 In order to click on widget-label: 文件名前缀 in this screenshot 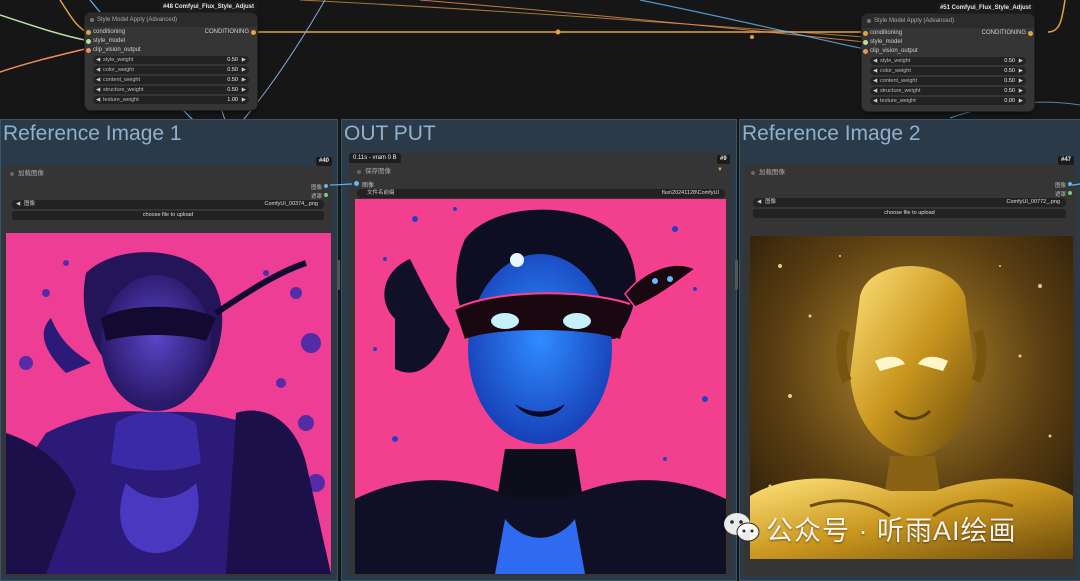, I will do `click(381, 193)`.